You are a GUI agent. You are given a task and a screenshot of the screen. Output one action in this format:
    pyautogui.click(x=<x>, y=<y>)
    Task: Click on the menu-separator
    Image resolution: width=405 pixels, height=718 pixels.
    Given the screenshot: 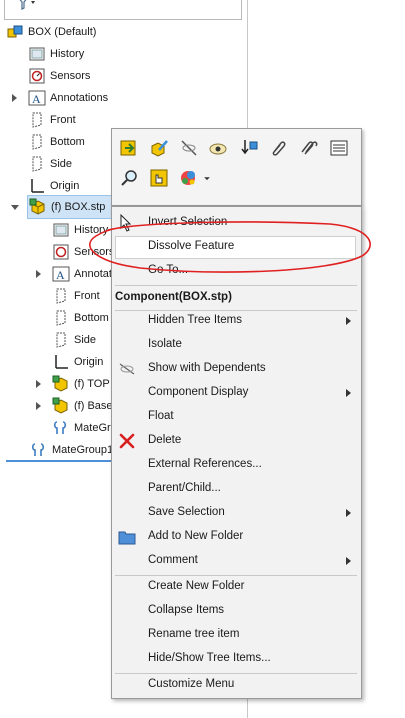 What is the action you would take?
    pyautogui.click(x=236, y=285)
    